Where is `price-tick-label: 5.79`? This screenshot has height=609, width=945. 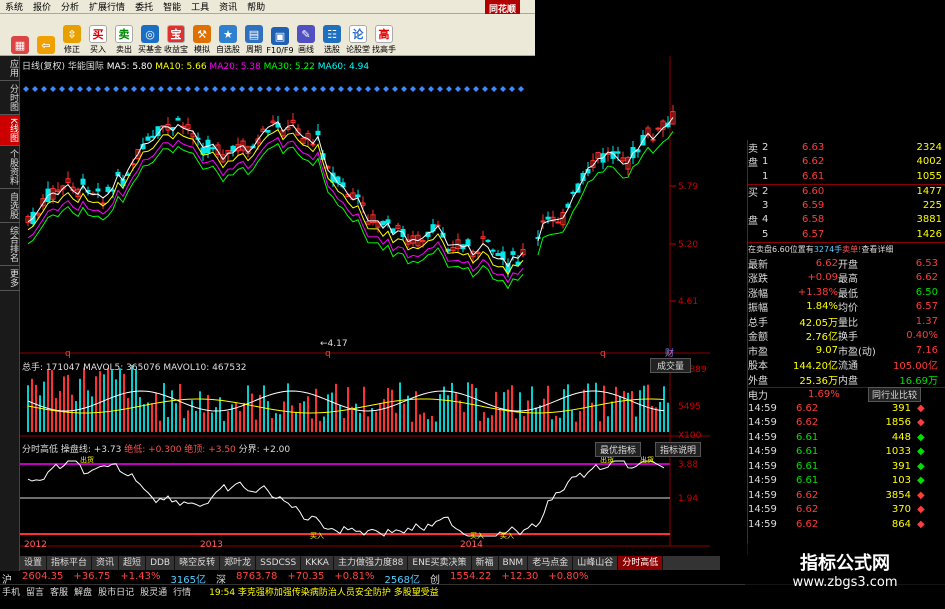
price-tick-label: 5.79 is located at coordinates (688, 187).